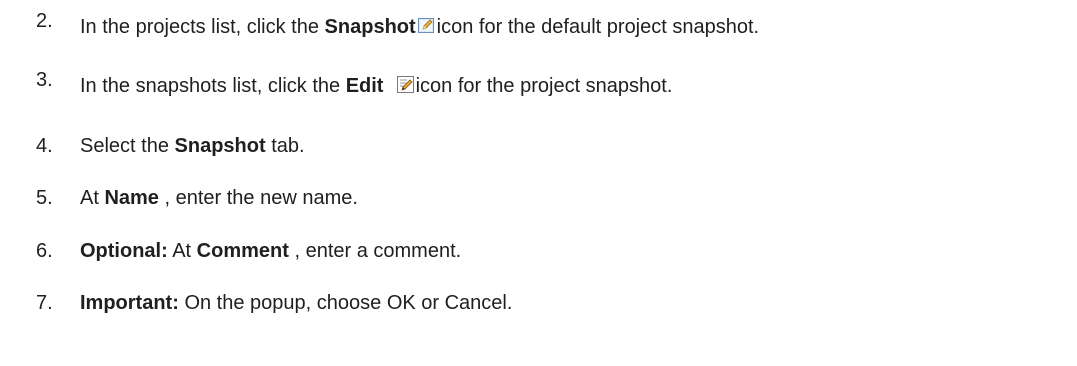 The height and width of the screenshot is (366, 1077). Describe the element at coordinates (219, 198) in the screenshot. I see `step-text: At Name , enter the new name.` at that location.